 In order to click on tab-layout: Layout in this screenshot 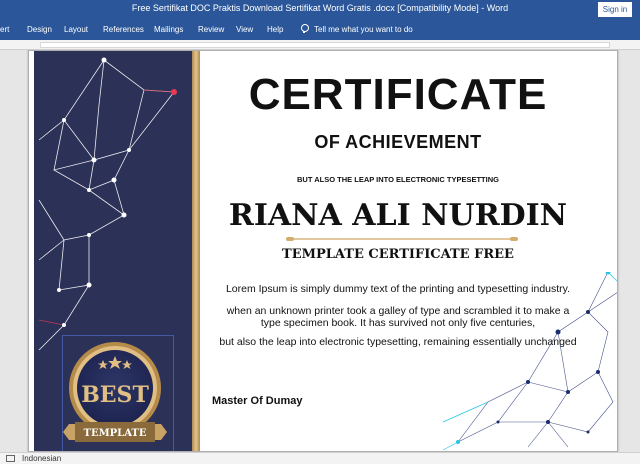, I will do `click(76, 29)`.